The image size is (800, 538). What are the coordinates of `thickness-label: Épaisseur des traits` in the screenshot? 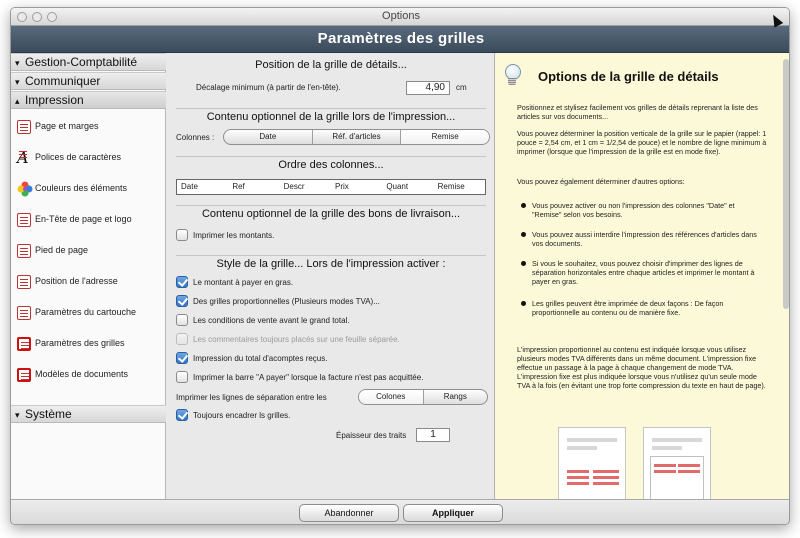 It's located at (371, 435).